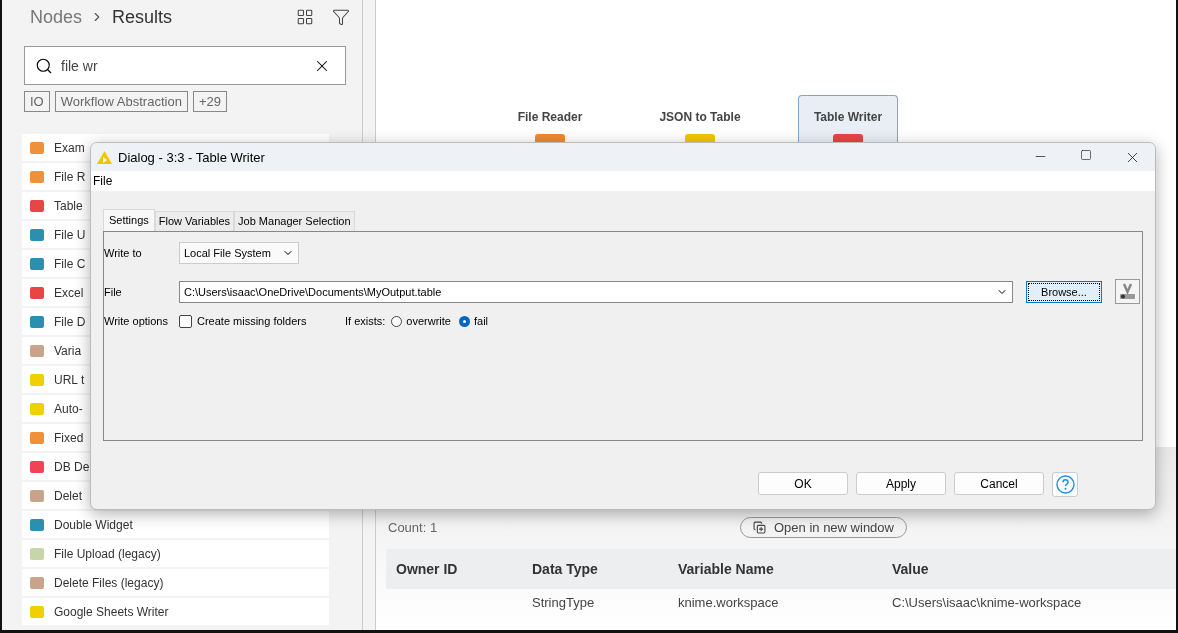 Image resolution: width=1178 pixels, height=633 pixels. I want to click on window-title: Dialog - 3:3 - Table Writer, so click(191, 157).